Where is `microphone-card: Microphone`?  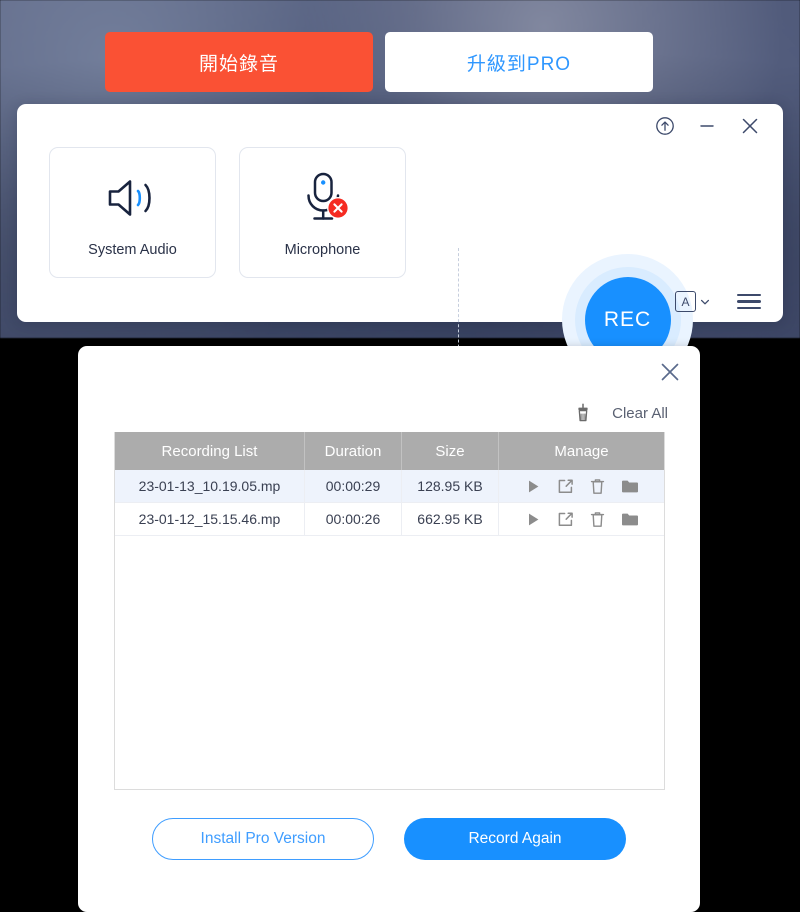
microphone-card: Microphone is located at coordinates (322, 212).